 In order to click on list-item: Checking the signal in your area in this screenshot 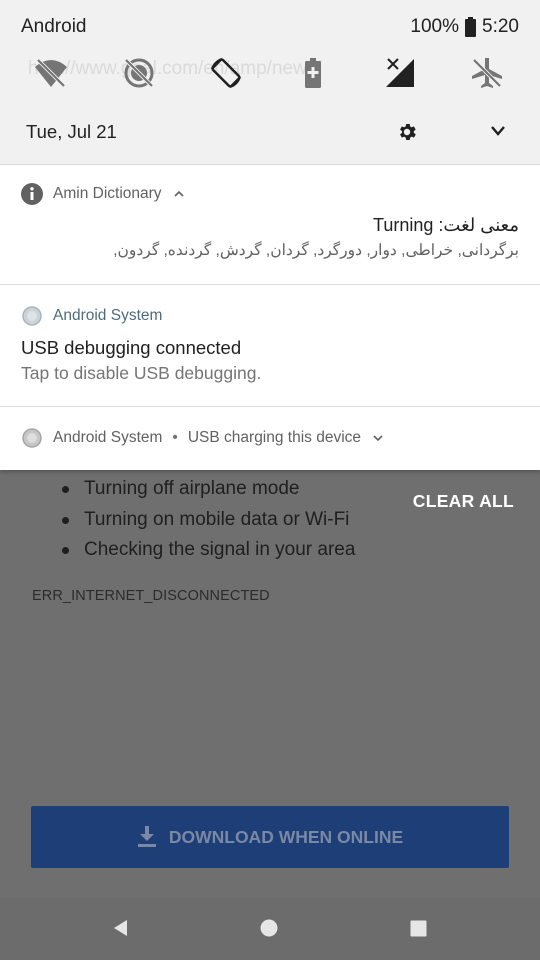, I will do `click(208, 554)`.